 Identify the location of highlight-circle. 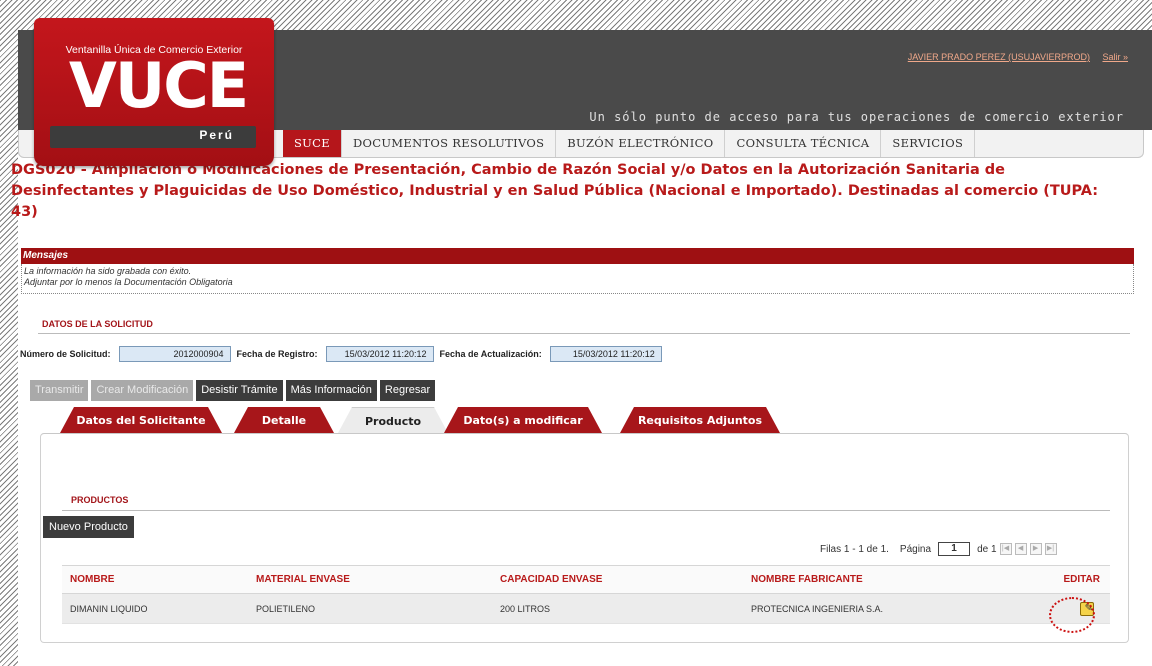
(1072, 615).